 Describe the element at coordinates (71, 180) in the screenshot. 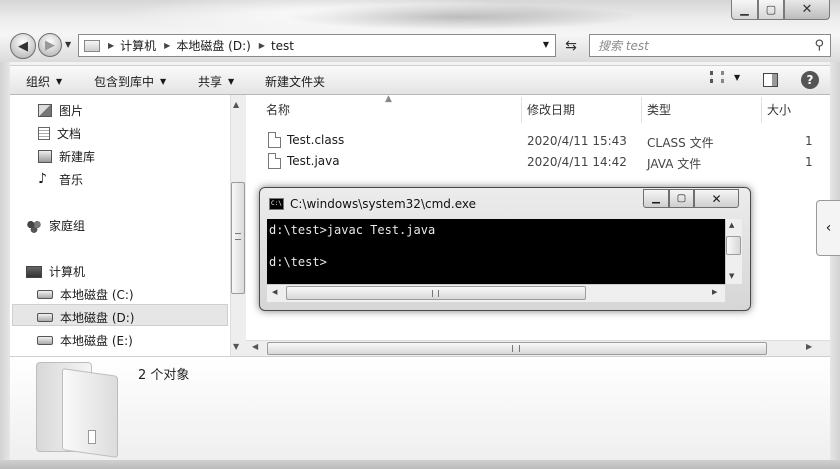

I see `nav-item-label: 音乐` at that location.